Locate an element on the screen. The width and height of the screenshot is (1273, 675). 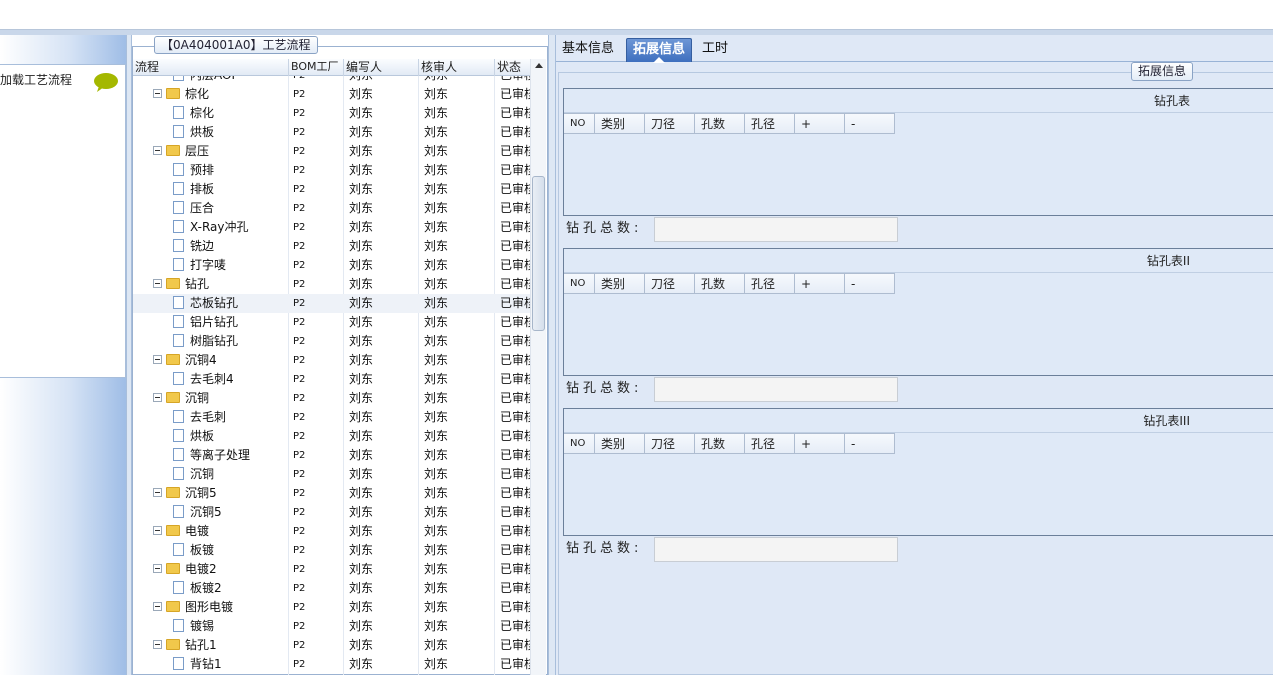
drill-table: 钻孔表 NO 类别 刀径 孔数 孔径 + - is located at coordinates (918, 152).